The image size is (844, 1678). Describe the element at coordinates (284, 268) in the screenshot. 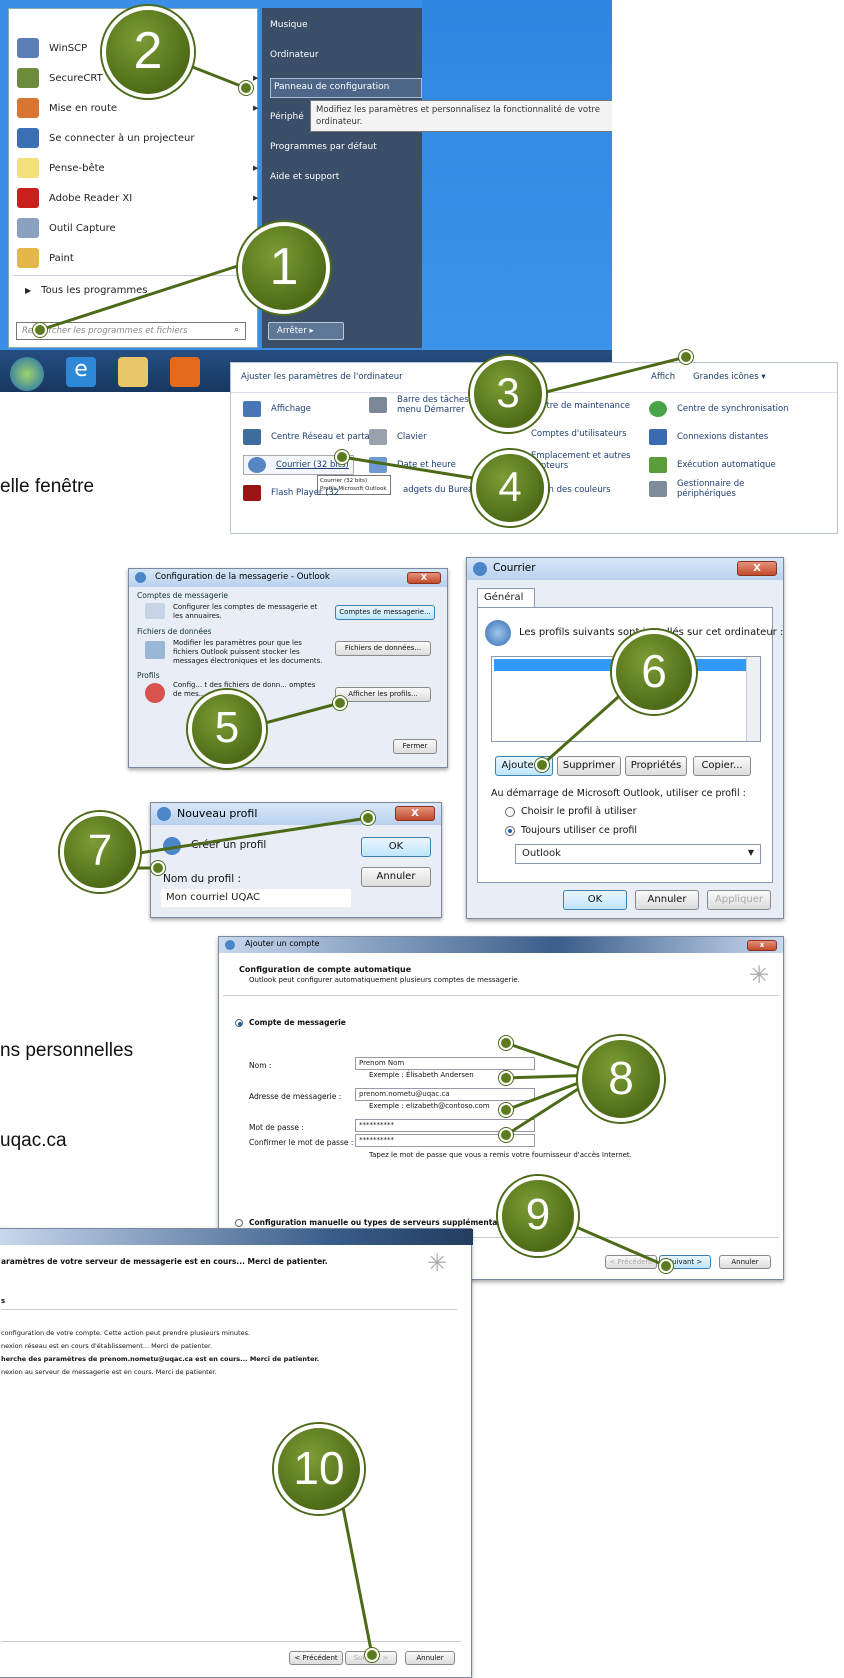

I see `callout-1: 1` at that location.